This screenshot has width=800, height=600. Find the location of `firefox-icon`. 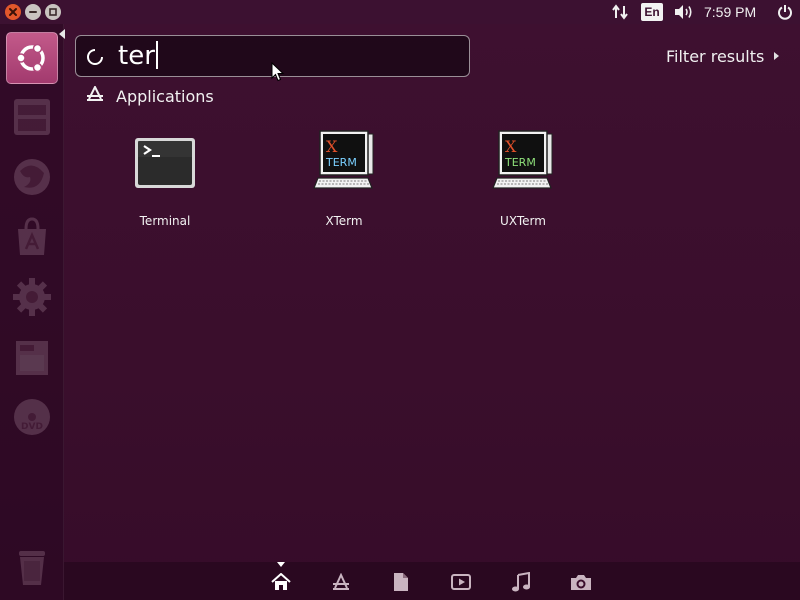

firefox-icon is located at coordinates (32, 177).